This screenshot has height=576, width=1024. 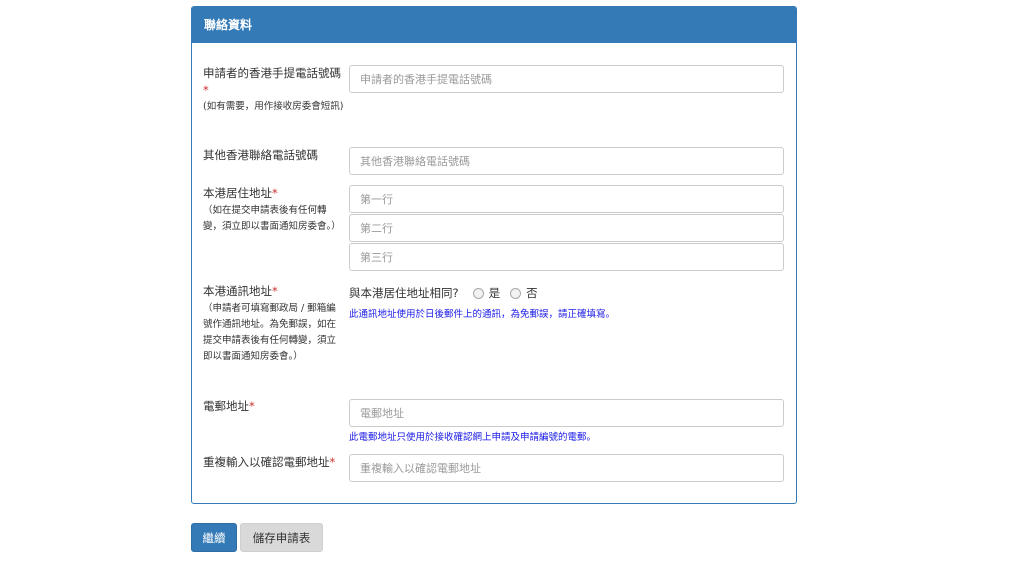 What do you see at coordinates (566, 468) in the screenshot?
I see `email-confirm-input` at bounding box center [566, 468].